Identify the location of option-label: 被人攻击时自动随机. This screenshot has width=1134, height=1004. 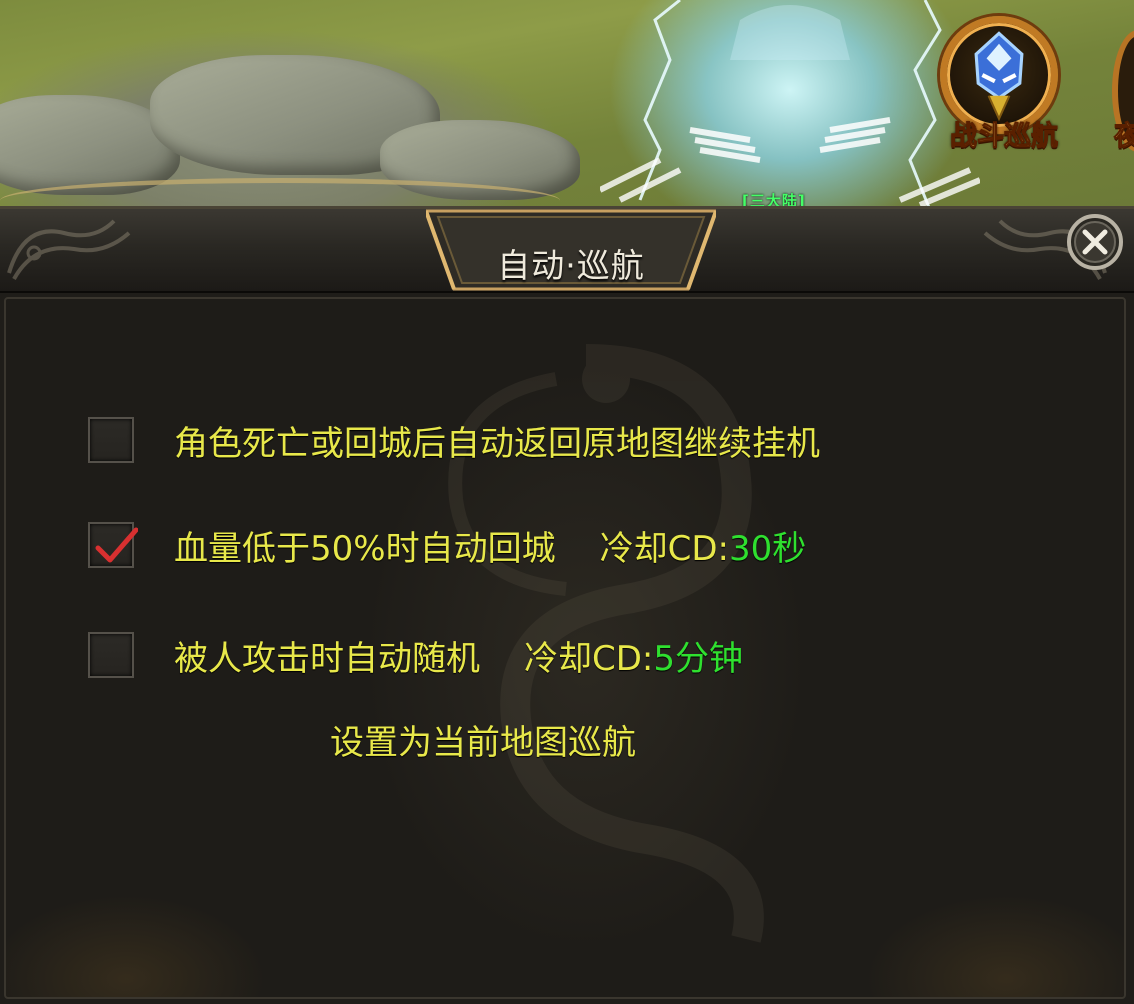
(327, 658).